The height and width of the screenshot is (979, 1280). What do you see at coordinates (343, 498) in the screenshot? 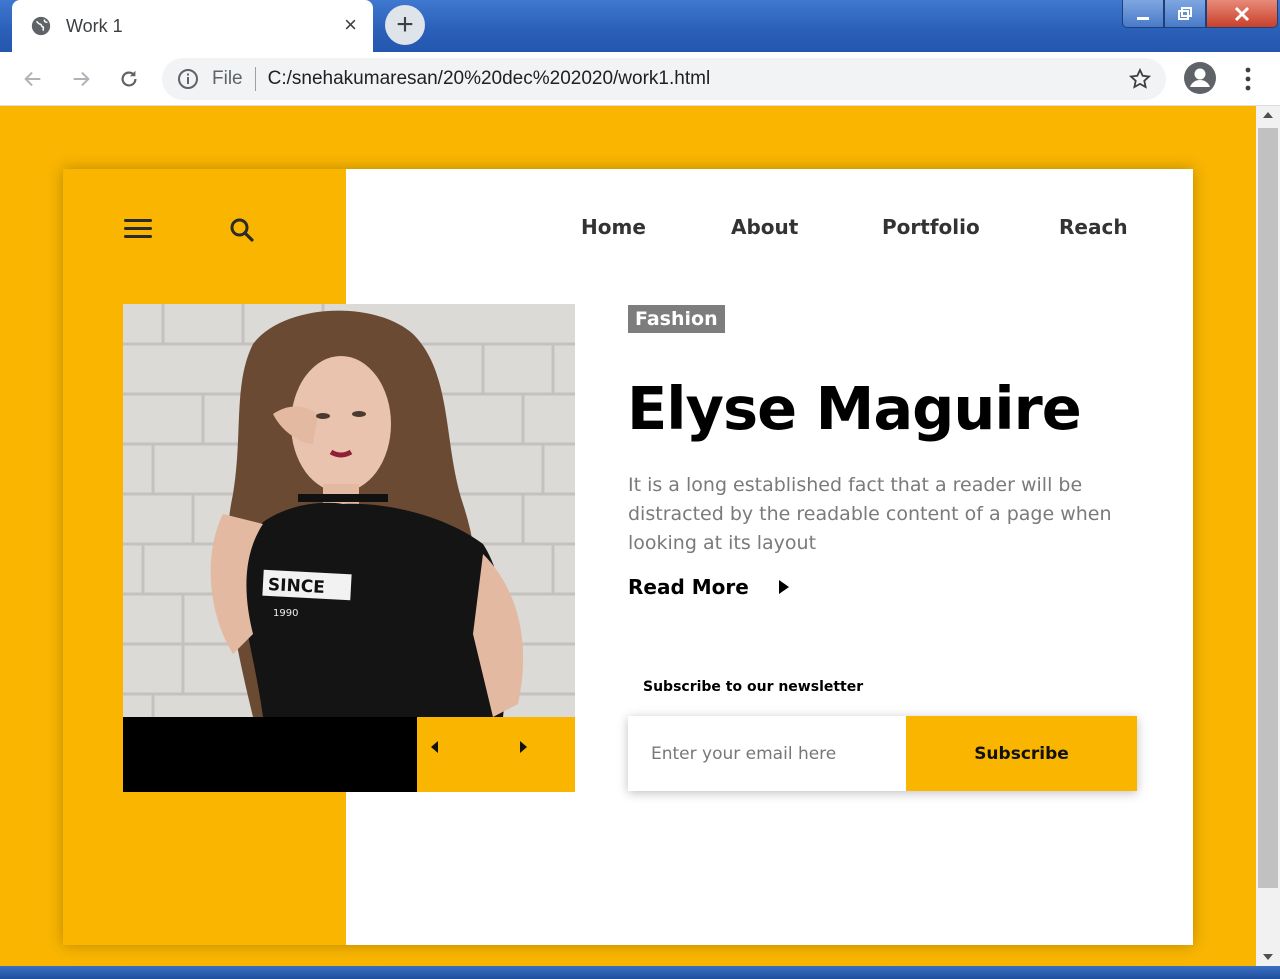
I see `choker-shape` at bounding box center [343, 498].